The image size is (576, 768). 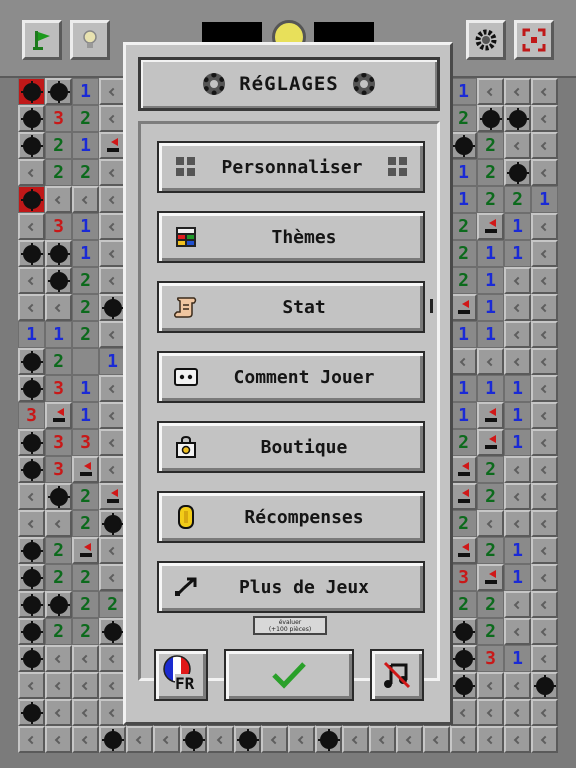 What do you see at coordinates (486, 40) in the screenshot?
I see `settings-button` at bounding box center [486, 40].